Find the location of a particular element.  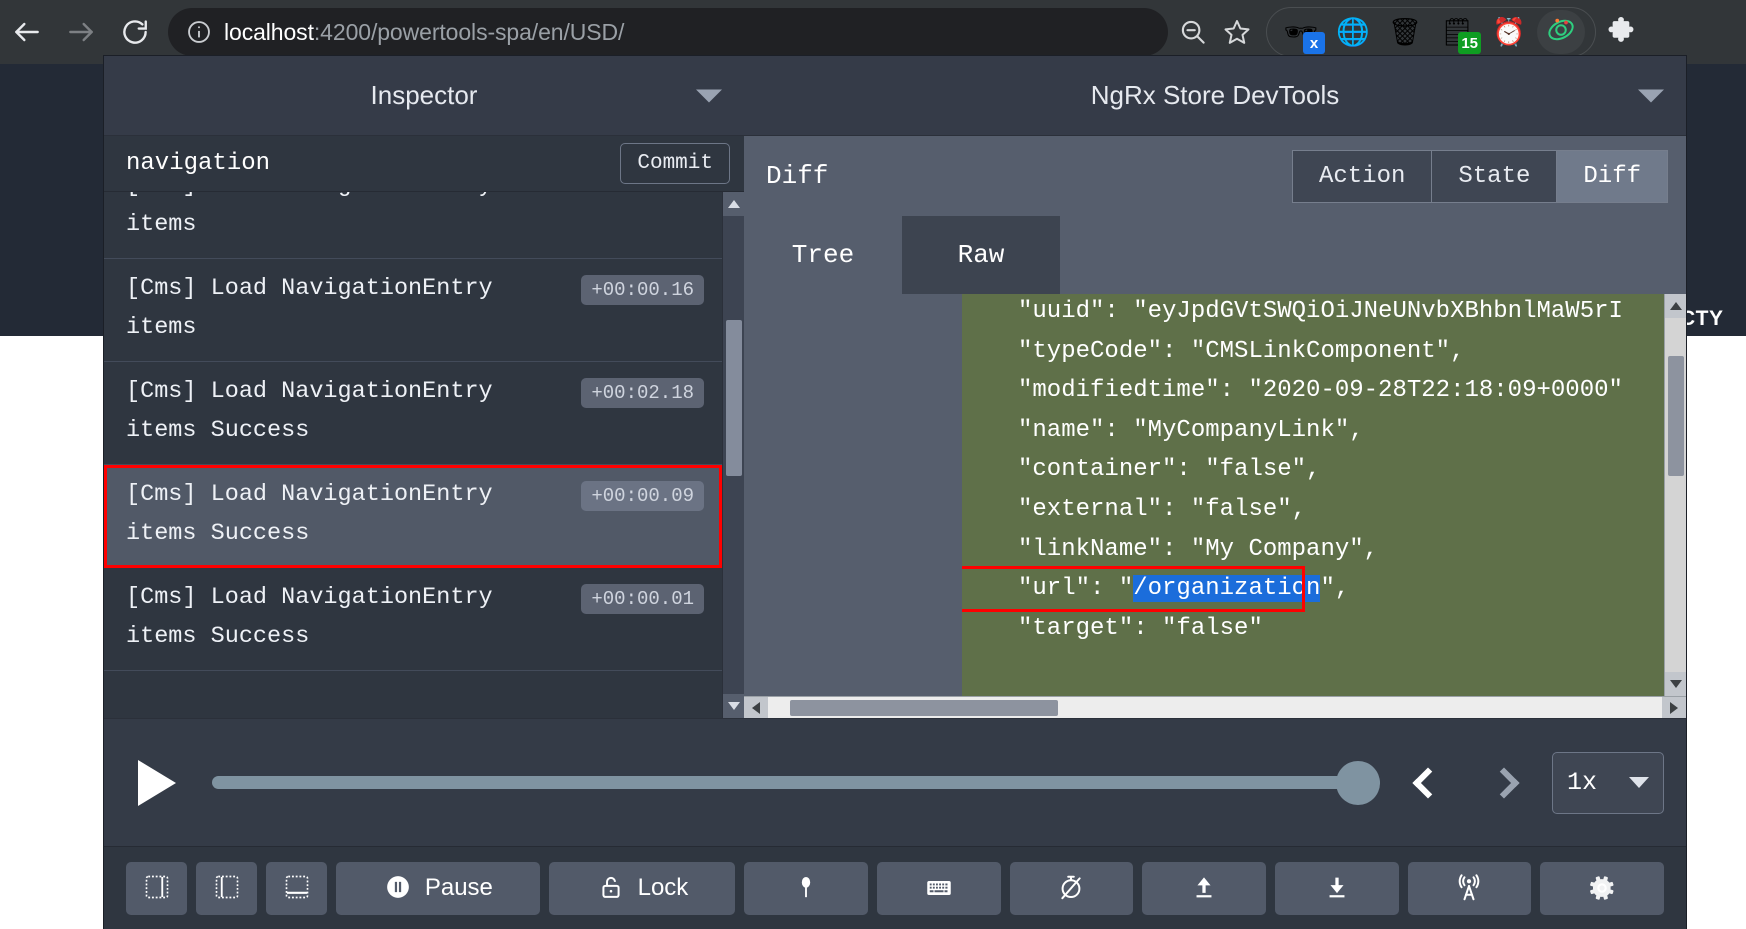

action-time: +00:00.01 is located at coordinates (642, 599).